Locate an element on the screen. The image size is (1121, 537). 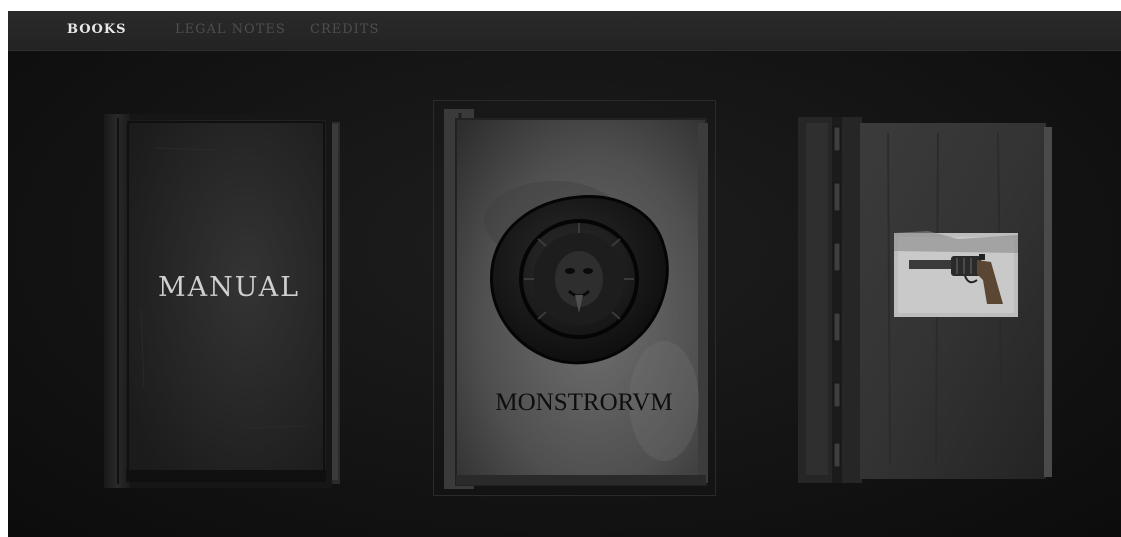
tab-books: BOOKS is located at coordinates (97, 29).